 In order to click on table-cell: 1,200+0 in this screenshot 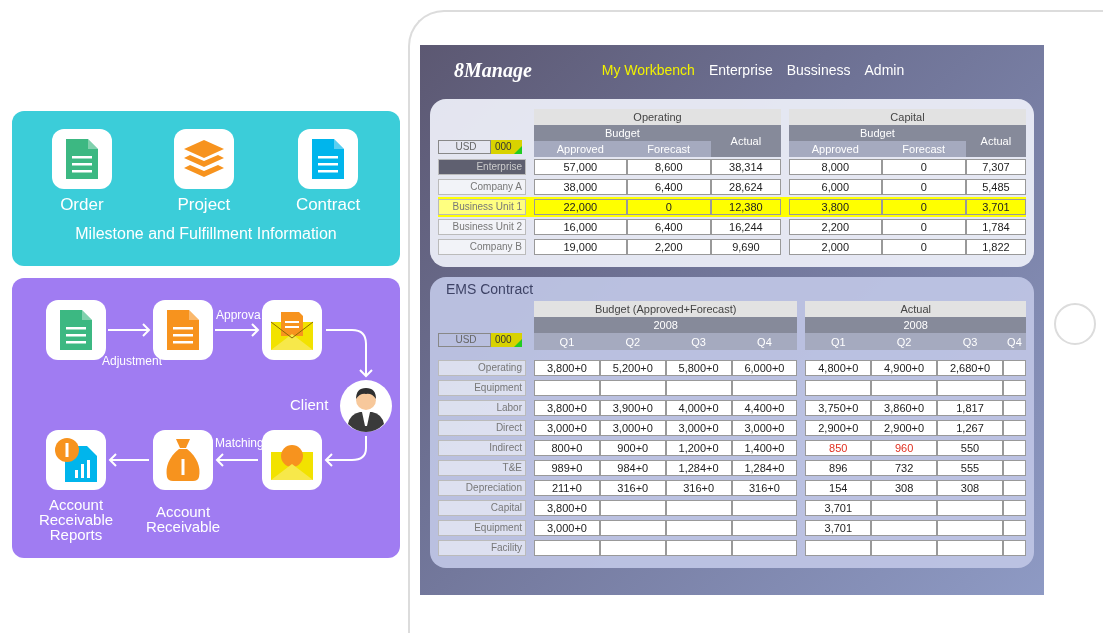, I will do `click(698, 448)`.